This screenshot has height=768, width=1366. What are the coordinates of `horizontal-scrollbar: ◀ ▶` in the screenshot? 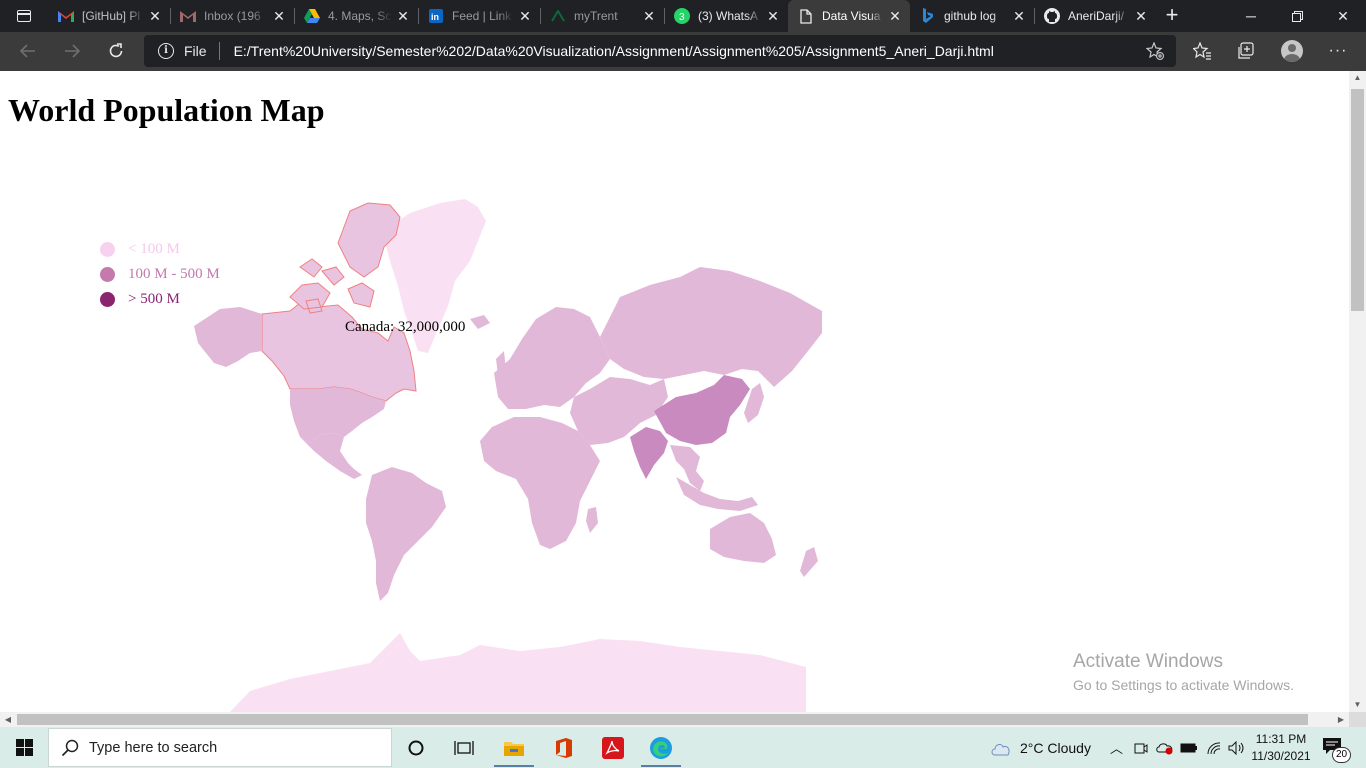 It's located at (674, 719).